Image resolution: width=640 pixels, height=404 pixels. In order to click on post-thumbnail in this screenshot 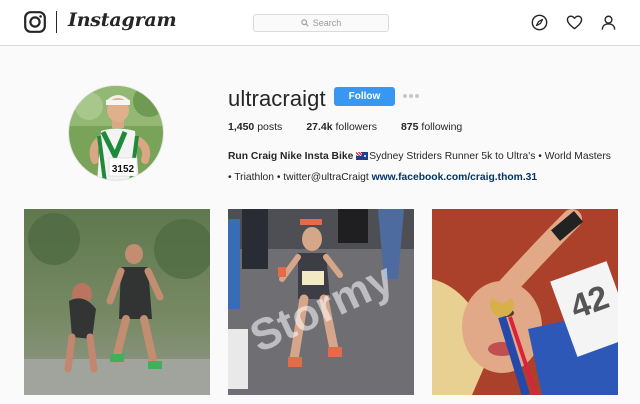, I will do `click(117, 302)`.